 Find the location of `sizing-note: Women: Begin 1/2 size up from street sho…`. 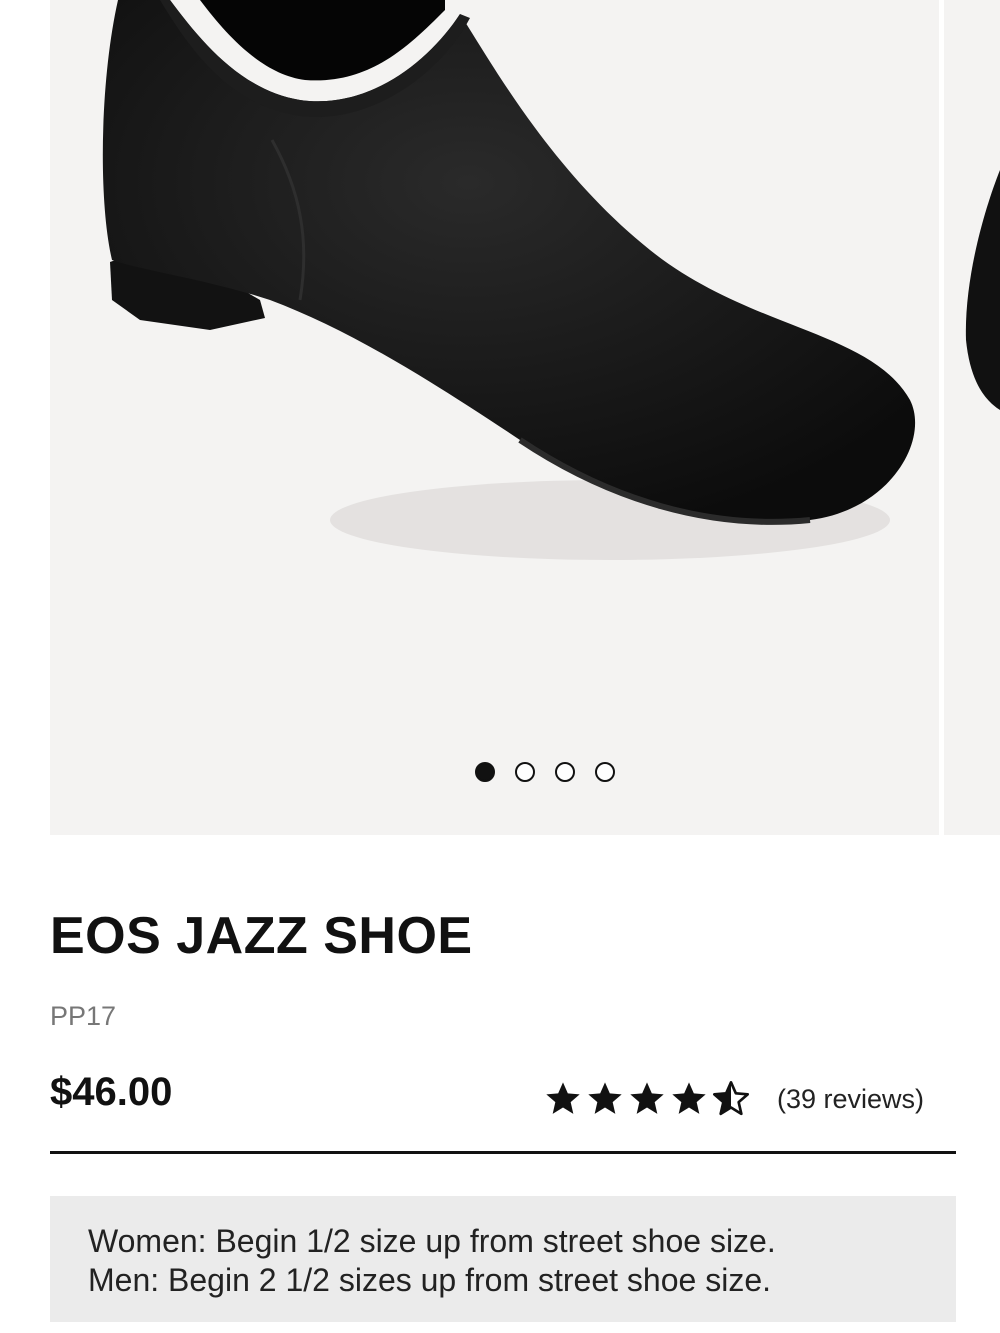

sizing-note: Women: Begin 1/2 size up from street sho… is located at coordinates (503, 1259).